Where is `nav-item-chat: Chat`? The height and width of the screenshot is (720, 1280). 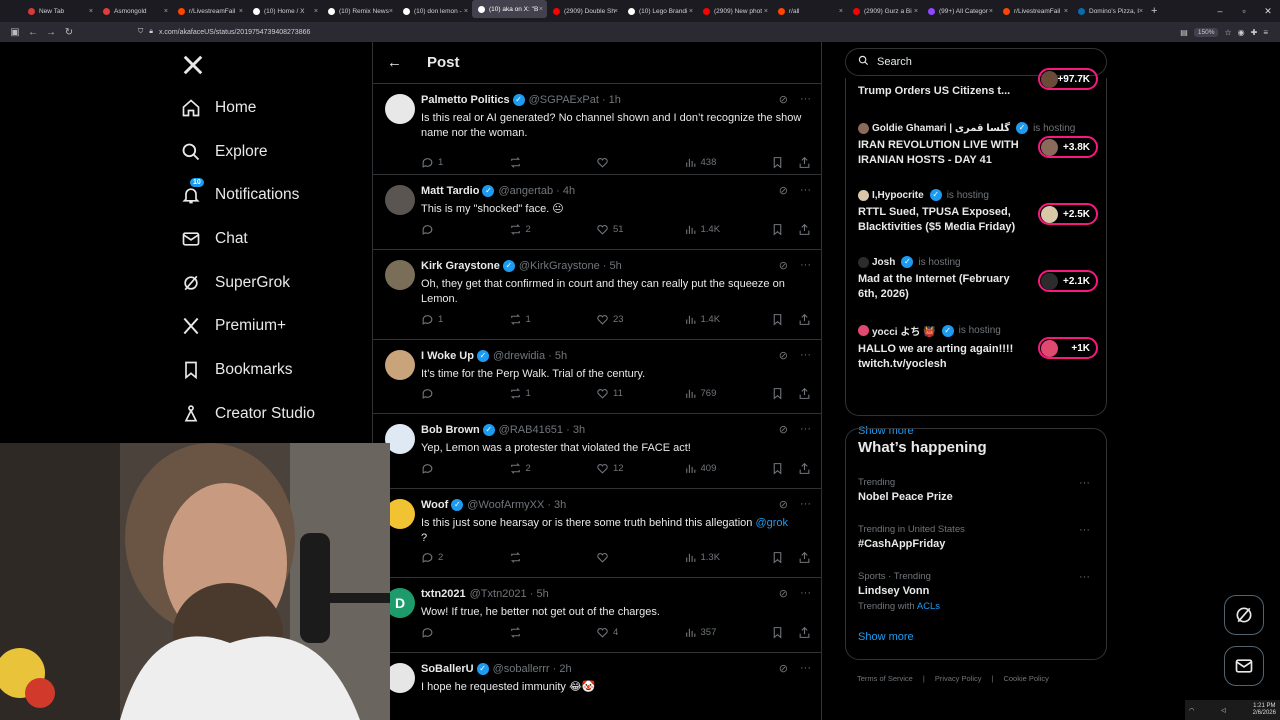
nav-item-chat: Chat is located at coordinates (214, 239).